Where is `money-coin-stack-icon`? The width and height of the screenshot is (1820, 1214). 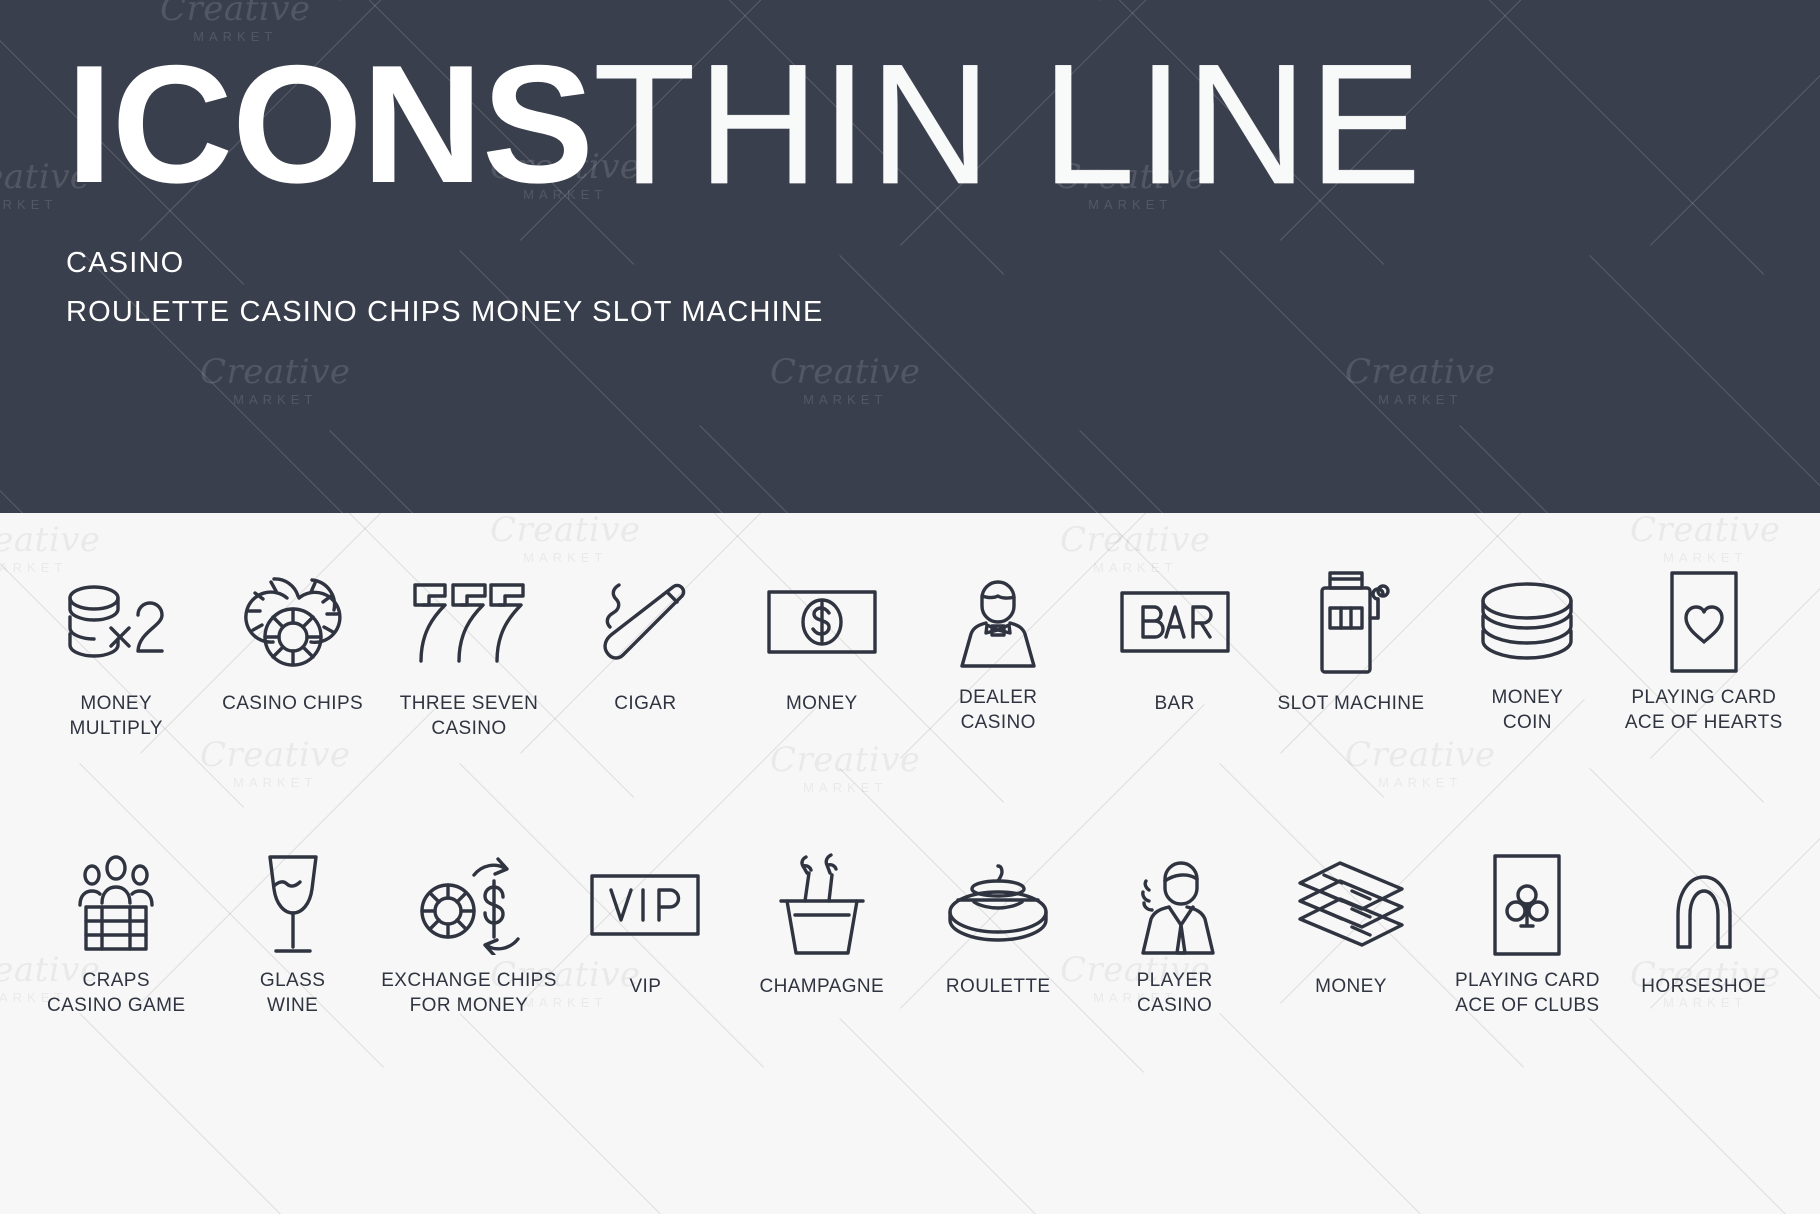
money-coin-stack-icon is located at coordinates (1527, 622).